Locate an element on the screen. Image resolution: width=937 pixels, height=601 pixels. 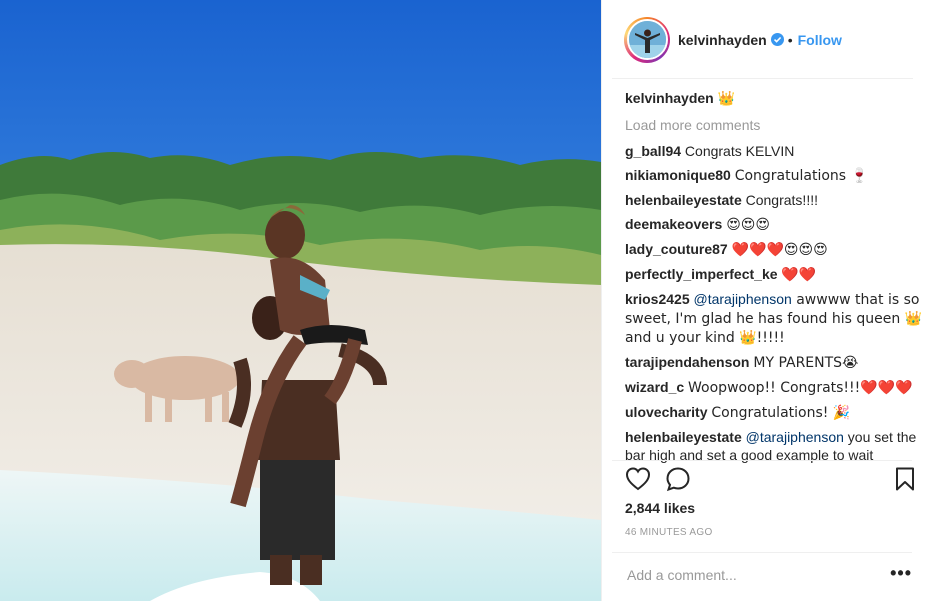
comment-text: ❤️❤️❤️😍😍😍 is located at coordinates (779, 250).